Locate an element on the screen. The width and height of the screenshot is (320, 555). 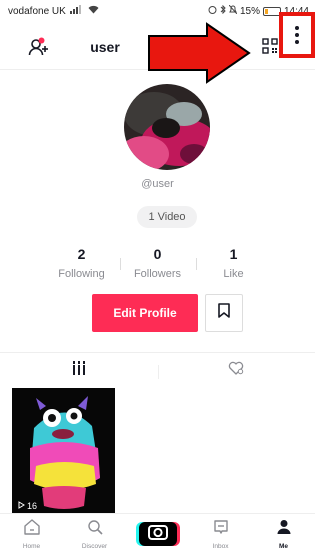
nav-label: Me is located at coordinates (283, 546).